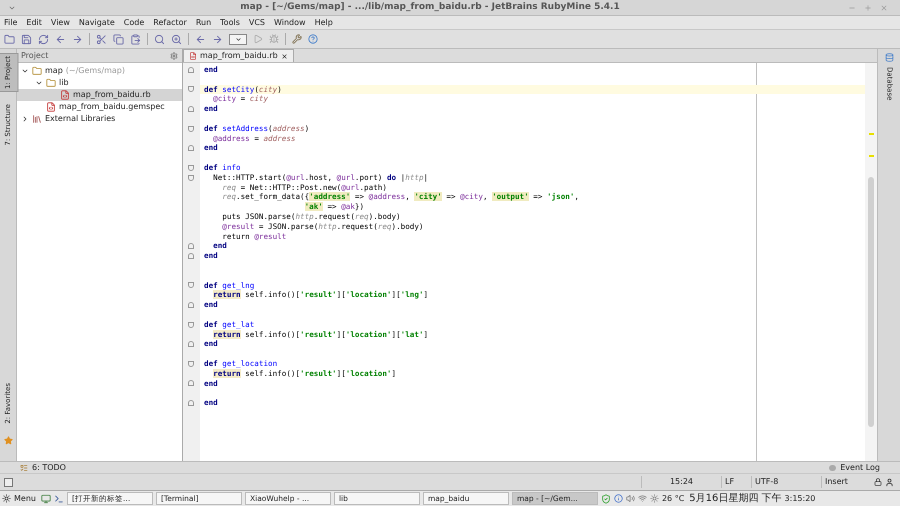 Image resolution: width=900 pixels, height=506 pixels. I want to click on window-title: map - [~/Gems/map] - .../lib/map_from_baidu.rb - JetBrains RubyMine 5.4.1, so click(430, 7).